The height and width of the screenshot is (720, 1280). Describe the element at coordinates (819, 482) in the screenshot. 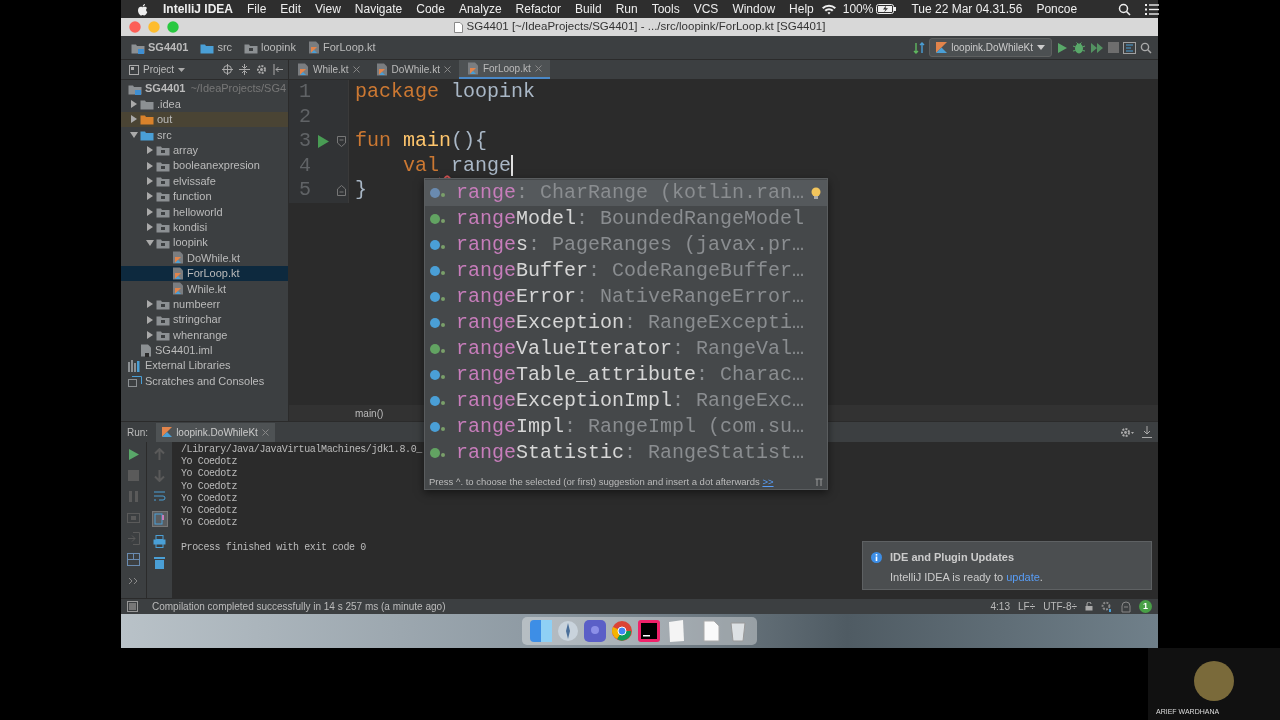

I see `pin-icon` at that location.